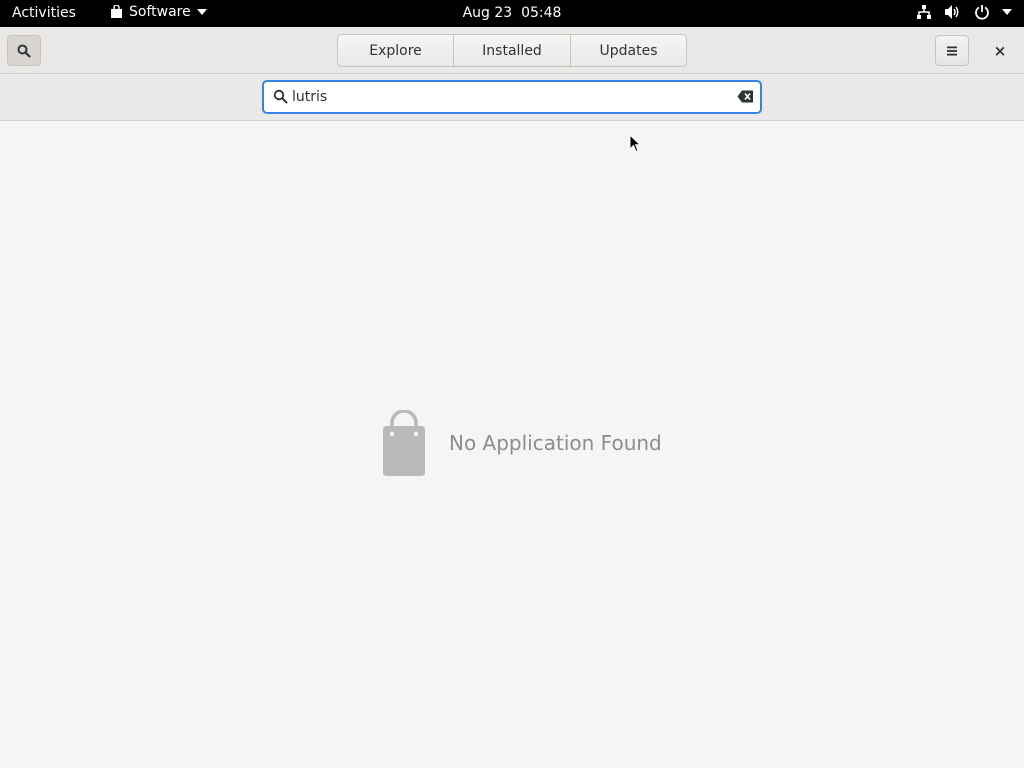  I want to click on close-icon: ×, so click(1000, 51).